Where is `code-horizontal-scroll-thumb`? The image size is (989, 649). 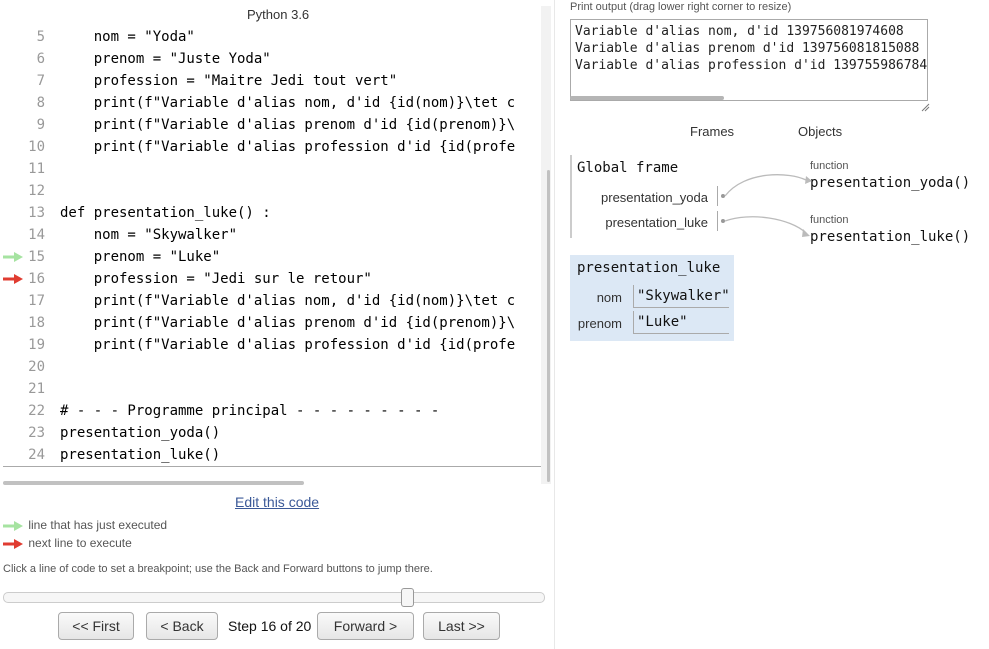
code-horizontal-scroll-thumb is located at coordinates (153, 483).